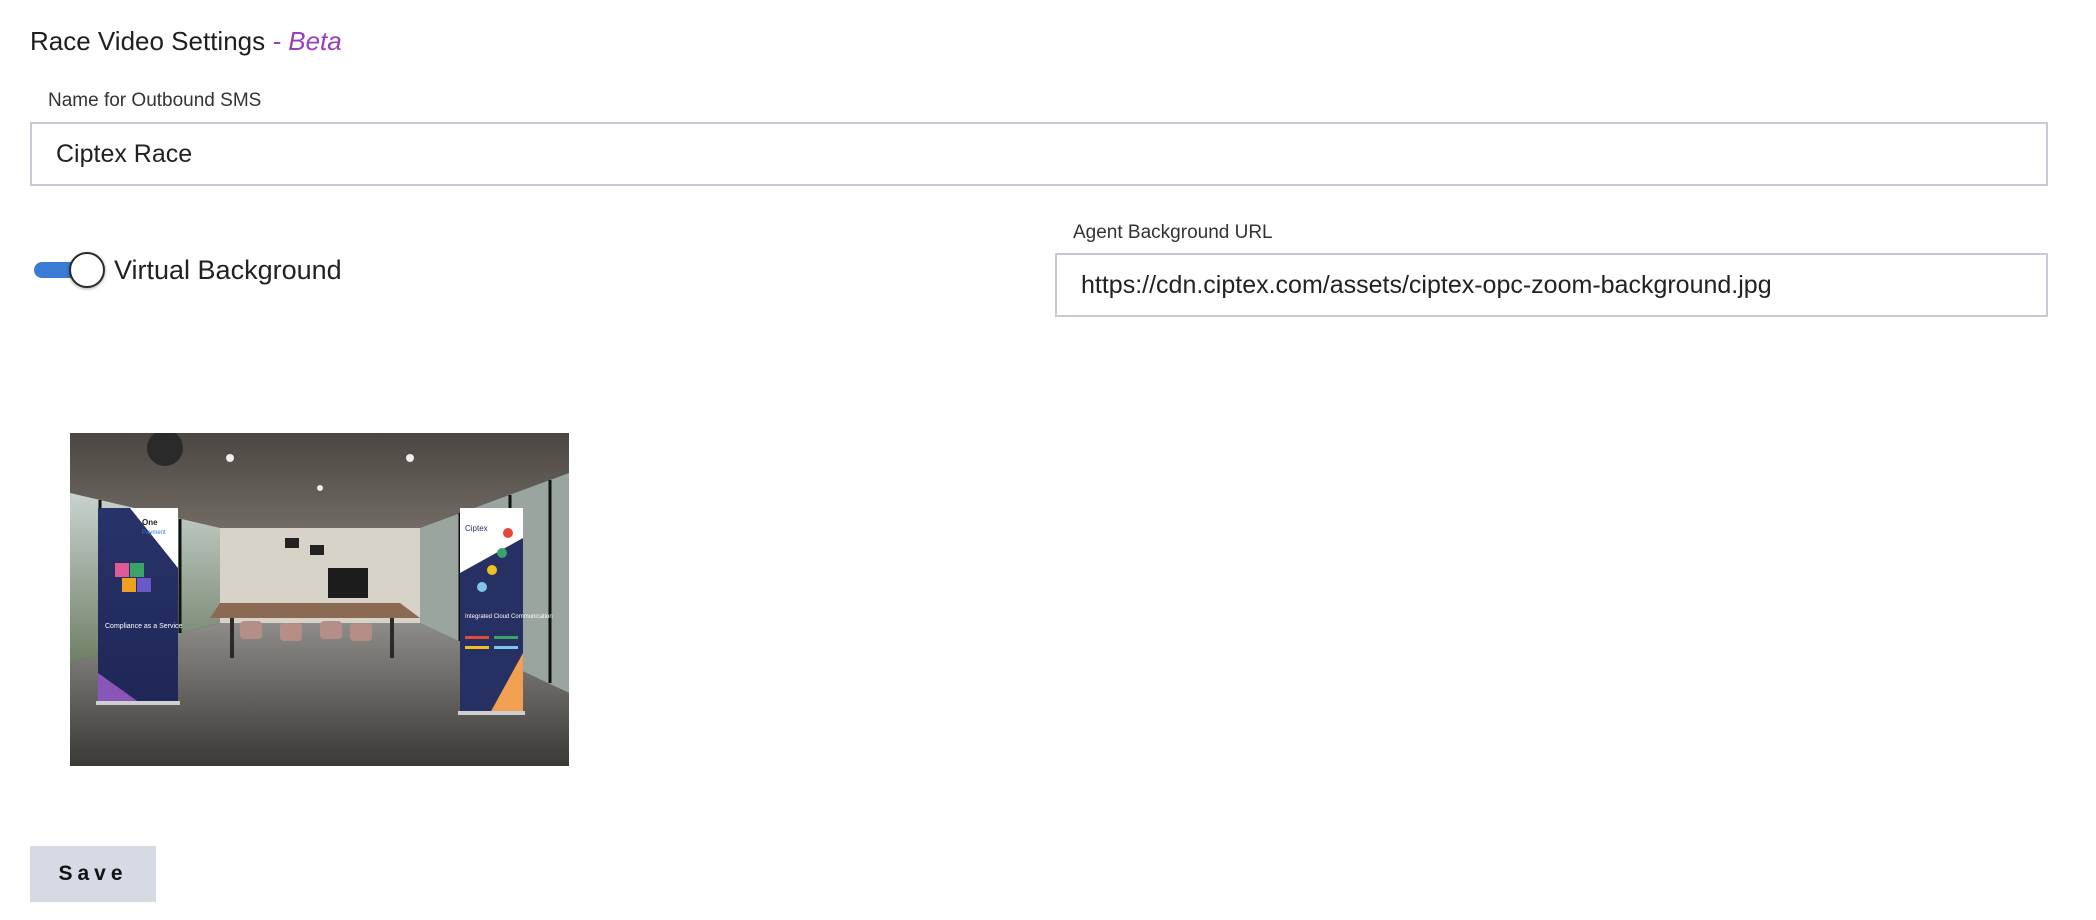 The height and width of the screenshot is (920, 2096). What do you see at coordinates (154, 533) in the screenshot?
I see `left-banner-headline-small: Payment` at bounding box center [154, 533].